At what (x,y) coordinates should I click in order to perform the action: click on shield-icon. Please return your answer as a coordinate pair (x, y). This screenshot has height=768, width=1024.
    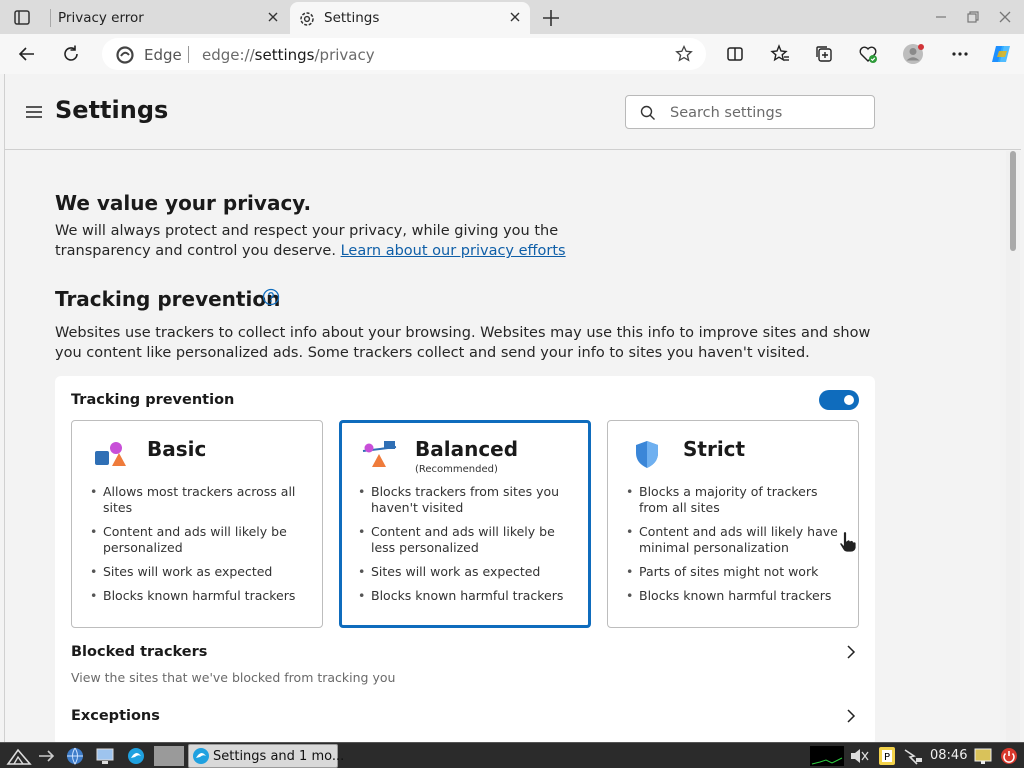
    Looking at the image, I should click on (647, 456).